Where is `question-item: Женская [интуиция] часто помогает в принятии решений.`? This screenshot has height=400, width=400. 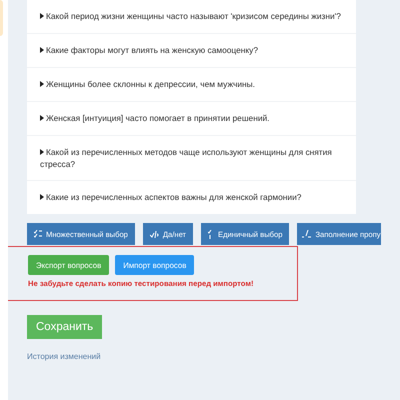
question-item: Женская [интуиция] часто помогает в принятии решений. is located at coordinates (191, 119).